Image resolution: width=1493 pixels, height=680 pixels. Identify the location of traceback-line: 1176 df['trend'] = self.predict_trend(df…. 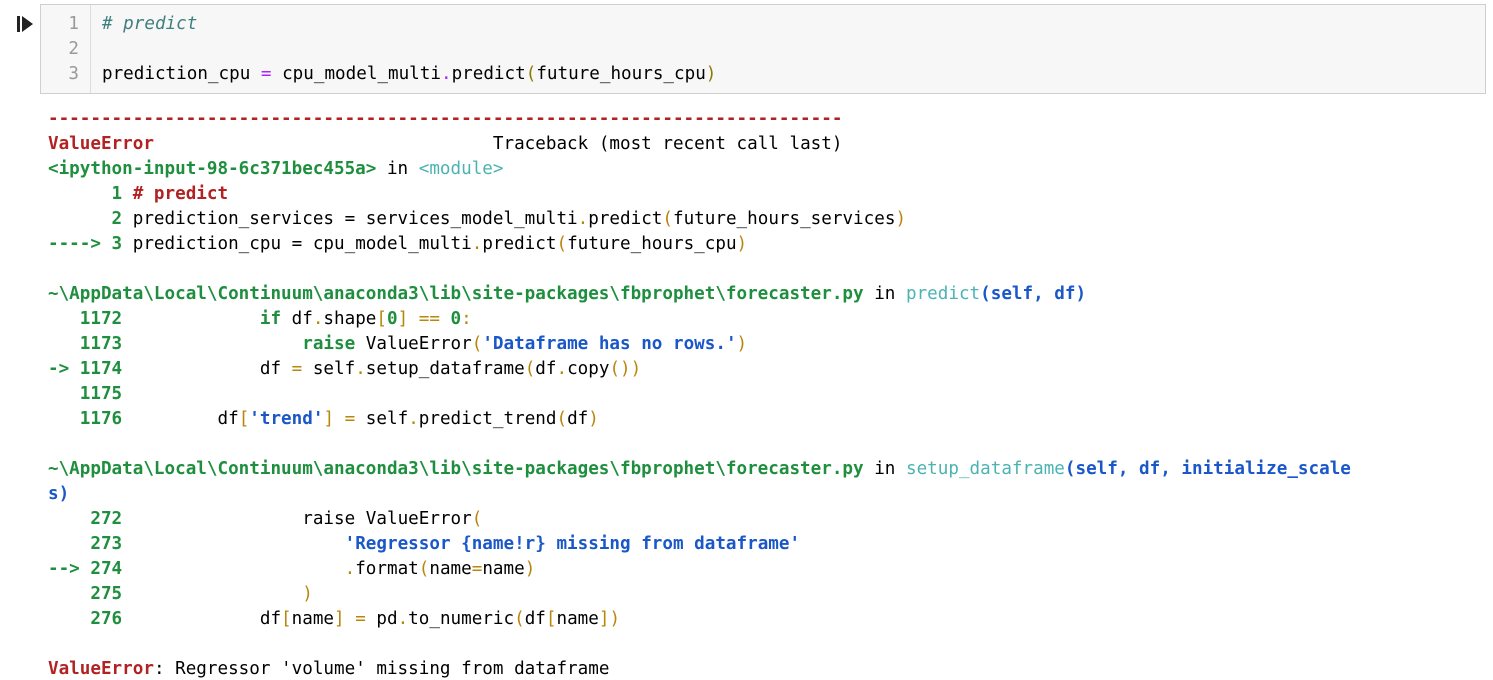
(323, 419).